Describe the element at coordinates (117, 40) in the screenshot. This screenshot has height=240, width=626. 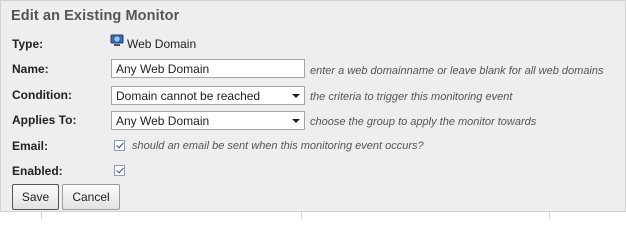
I see `web-domain-icon` at that location.